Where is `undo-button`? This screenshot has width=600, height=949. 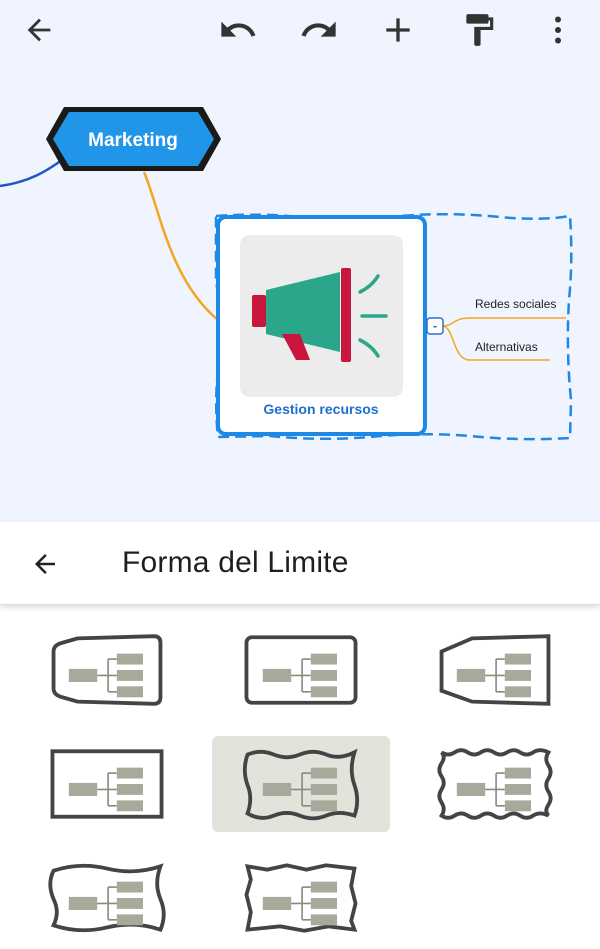
undo-button is located at coordinates (238, 30).